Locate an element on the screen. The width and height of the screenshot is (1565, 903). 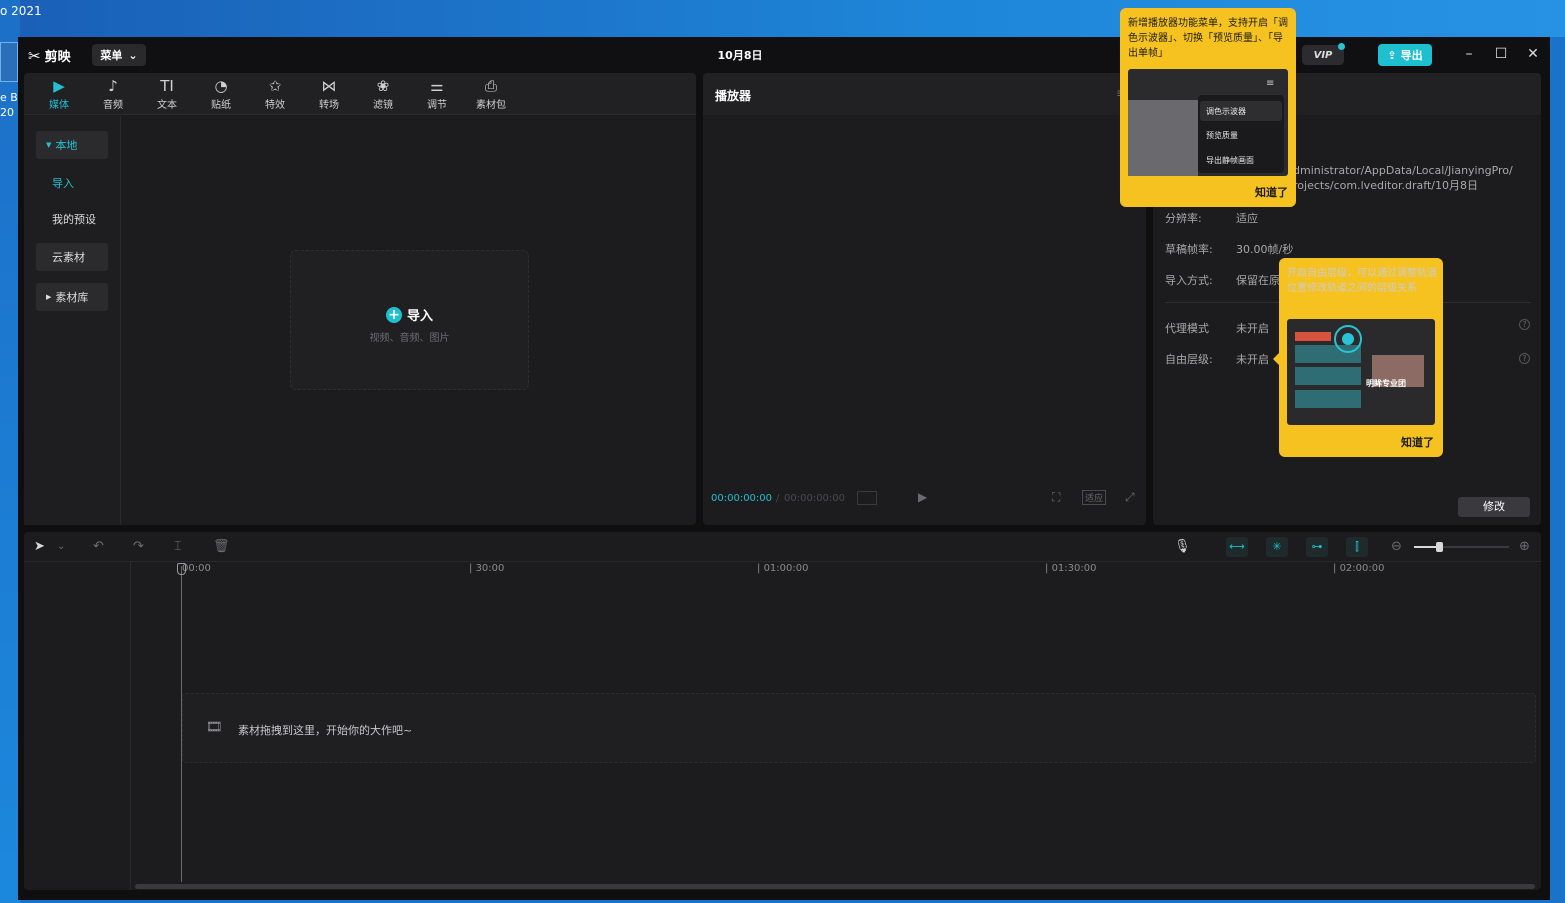
tab-label: 调节 is located at coordinates (437, 105).